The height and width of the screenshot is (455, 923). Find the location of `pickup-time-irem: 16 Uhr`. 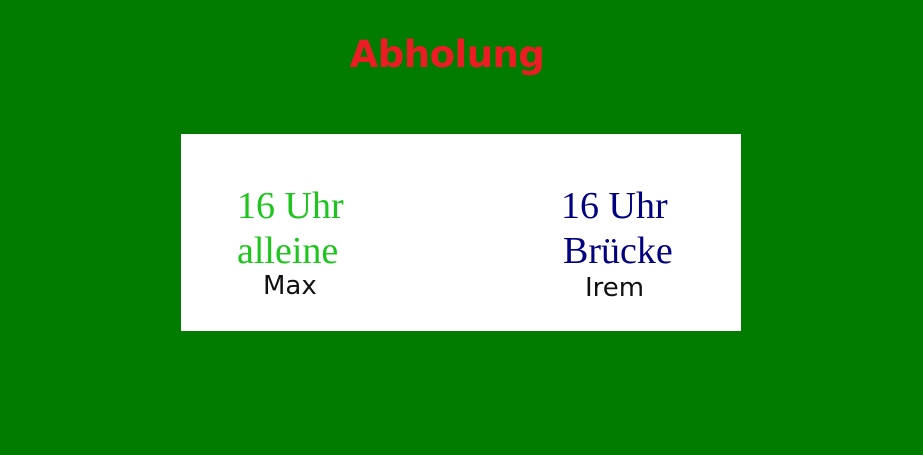

pickup-time-irem: 16 Uhr is located at coordinates (614, 206).